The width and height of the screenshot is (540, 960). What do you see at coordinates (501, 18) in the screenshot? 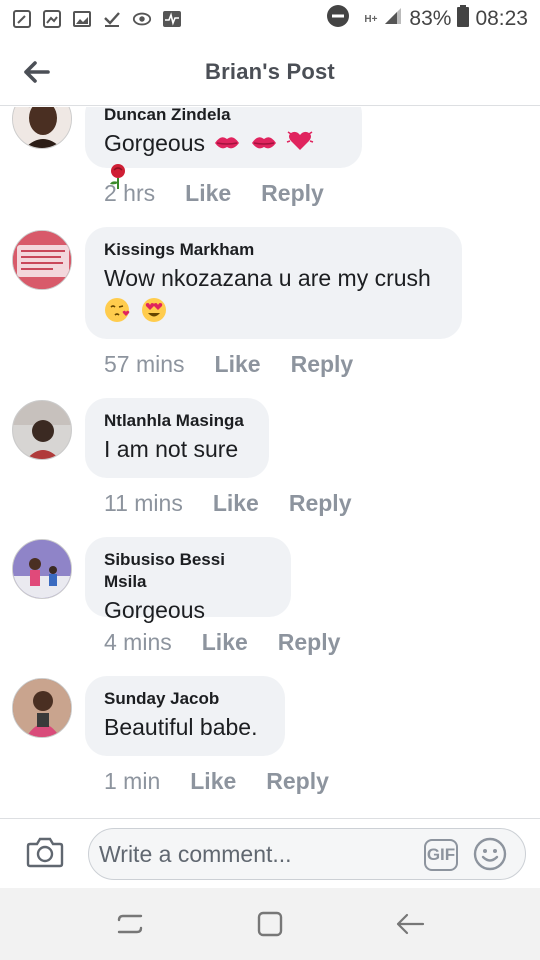
I see `clock: 08:23` at bounding box center [501, 18].